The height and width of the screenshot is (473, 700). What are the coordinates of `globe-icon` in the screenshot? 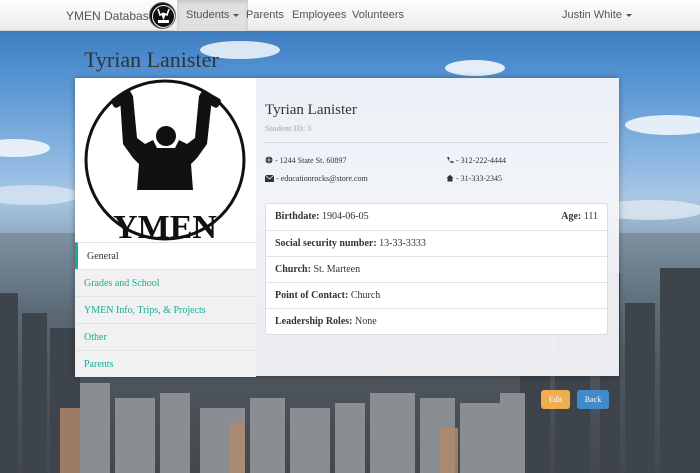 It's located at (269, 160).